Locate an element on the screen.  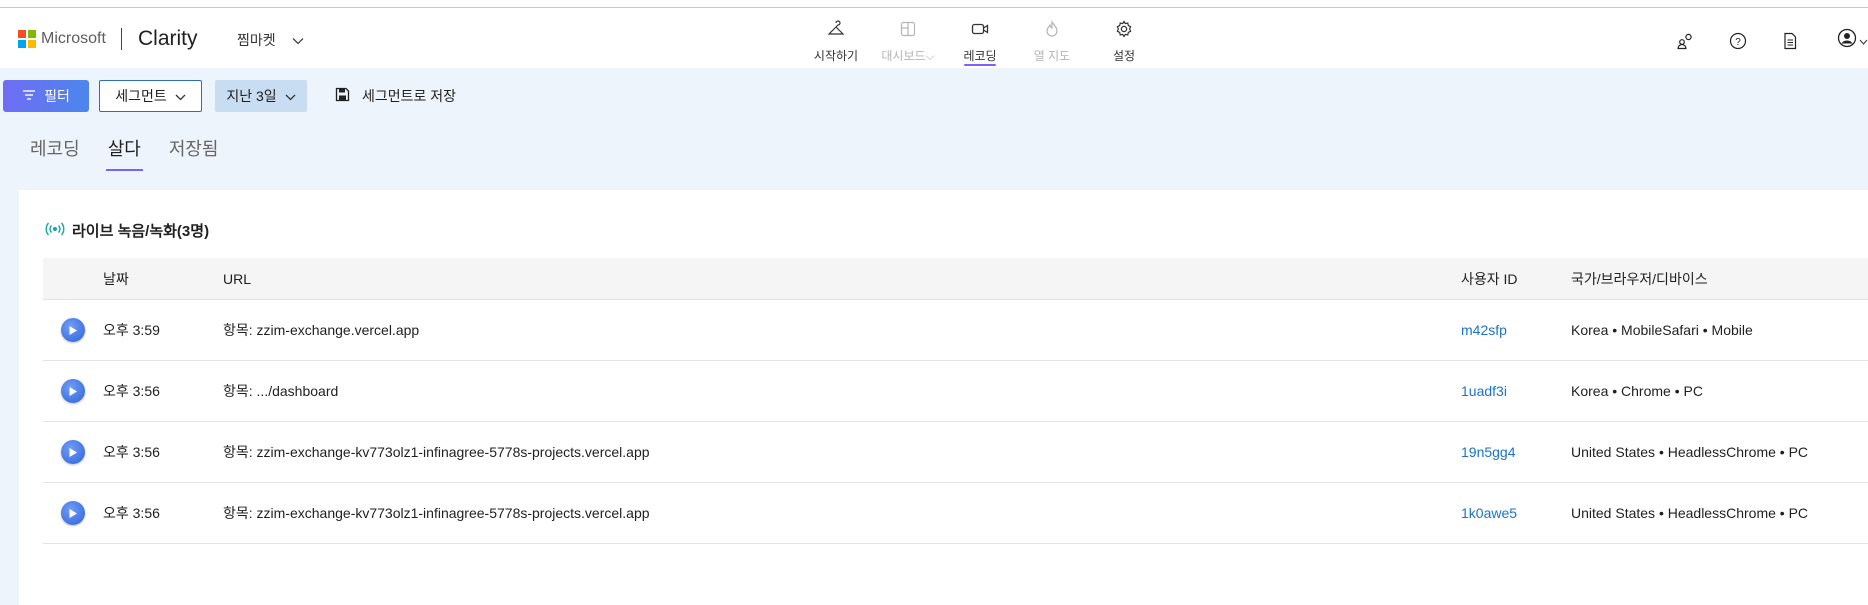
date-range-label: 지난 3일 is located at coordinates (251, 96).